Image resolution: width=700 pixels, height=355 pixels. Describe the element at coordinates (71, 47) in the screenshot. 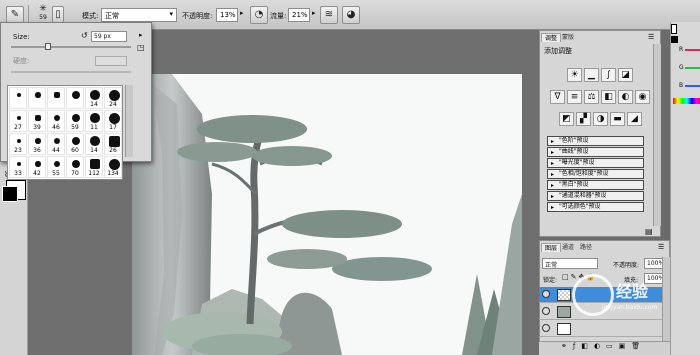

I see `size-slider-track` at that location.